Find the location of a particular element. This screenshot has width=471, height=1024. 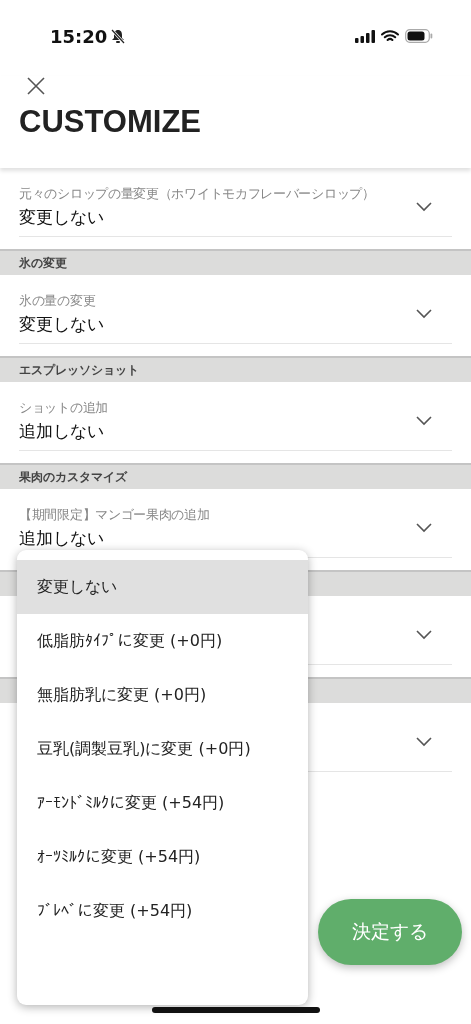

page-title: CUSTOMIZE is located at coordinates (110, 122).